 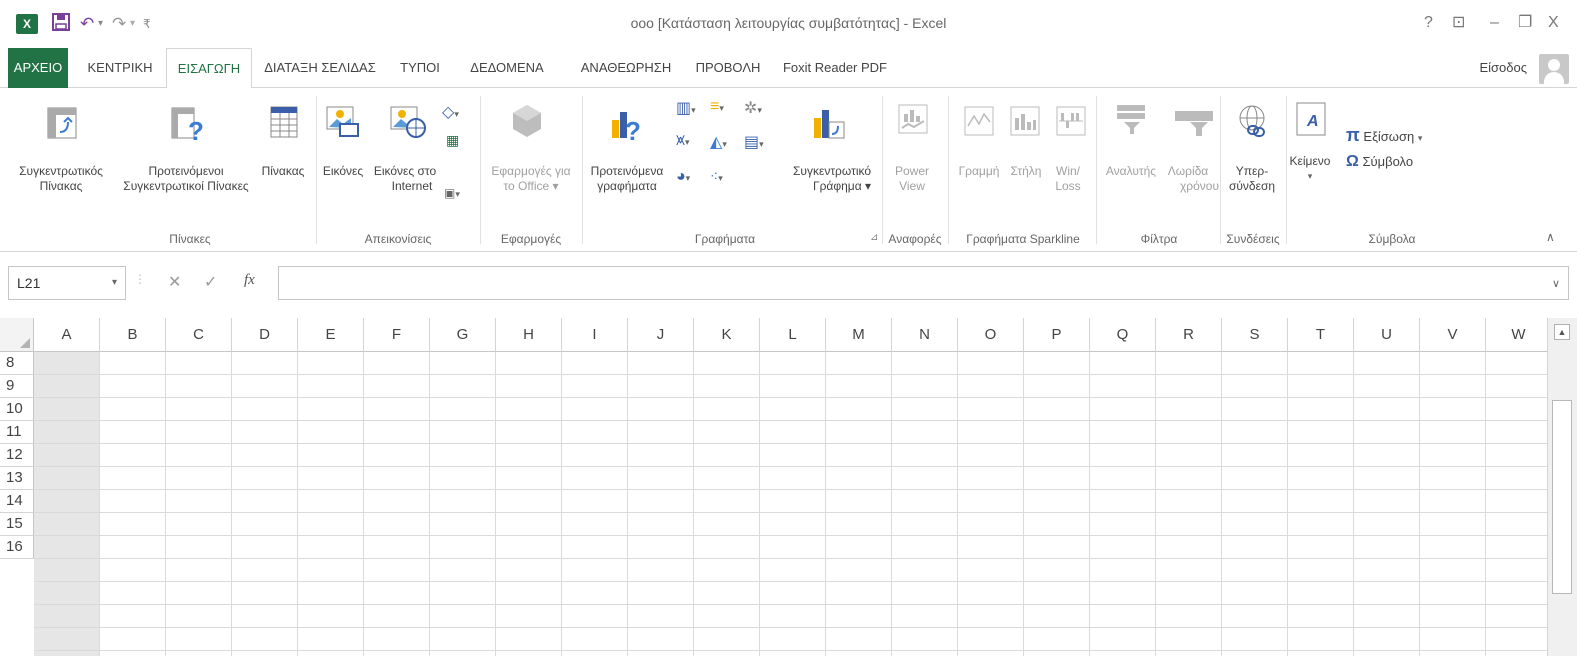 What do you see at coordinates (754, 142) in the screenshot?
I see `stock-chart-icon: ▤▾` at bounding box center [754, 142].